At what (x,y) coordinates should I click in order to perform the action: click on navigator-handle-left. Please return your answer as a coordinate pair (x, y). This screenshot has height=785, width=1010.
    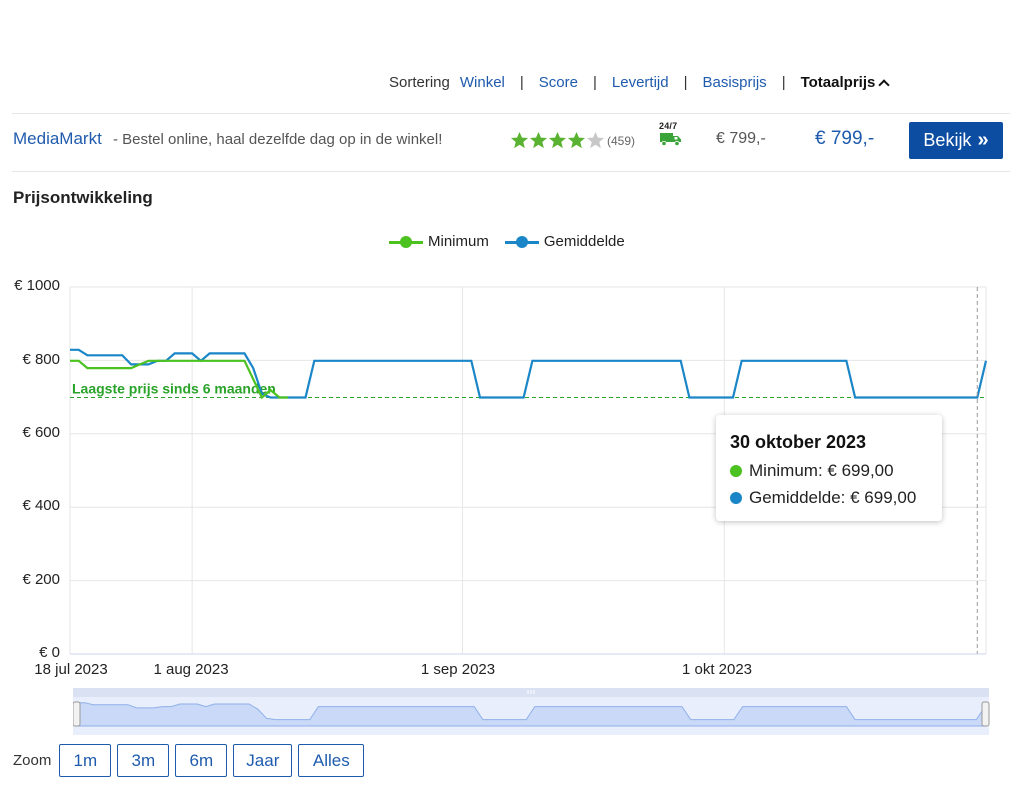
    Looking at the image, I should click on (77, 714).